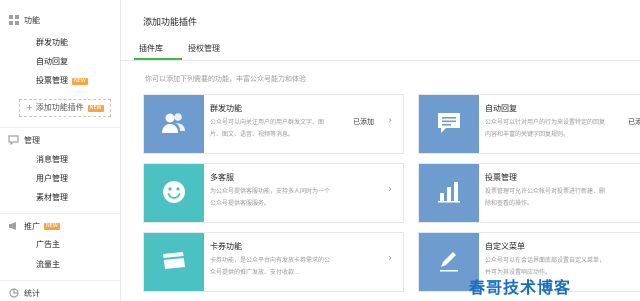  I want to click on sidebar-section-features: 功能, so click(24, 20).